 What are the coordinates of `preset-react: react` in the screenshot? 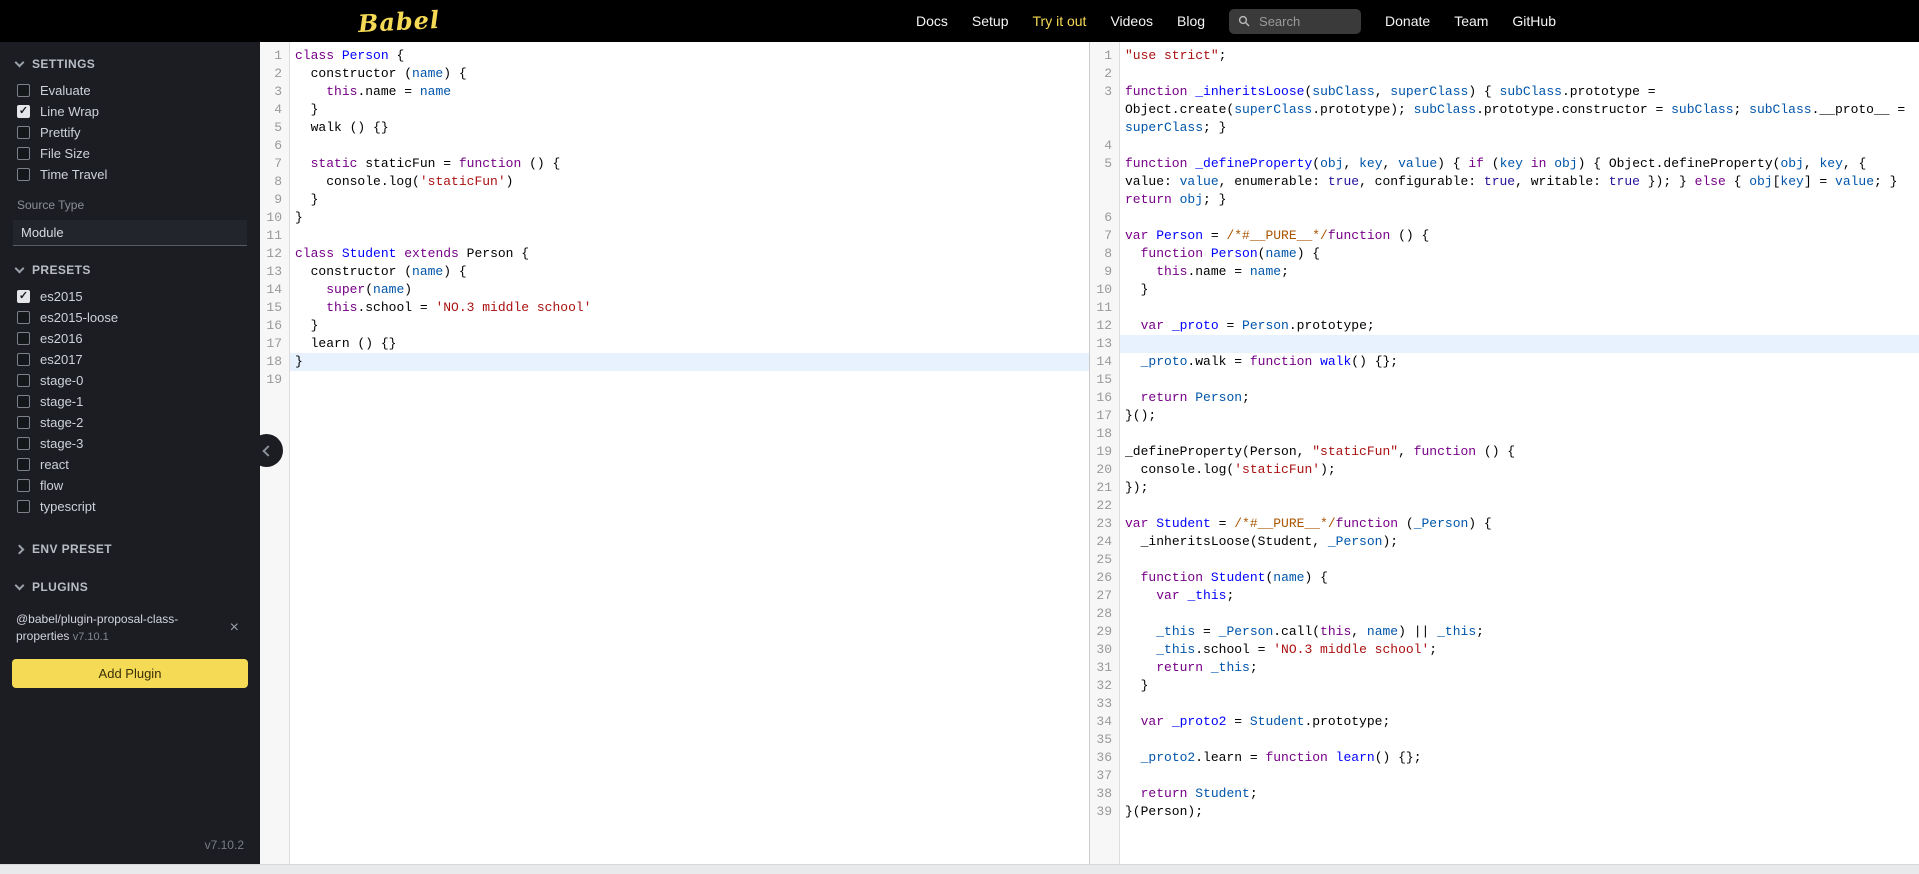 It's located at (130, 464).